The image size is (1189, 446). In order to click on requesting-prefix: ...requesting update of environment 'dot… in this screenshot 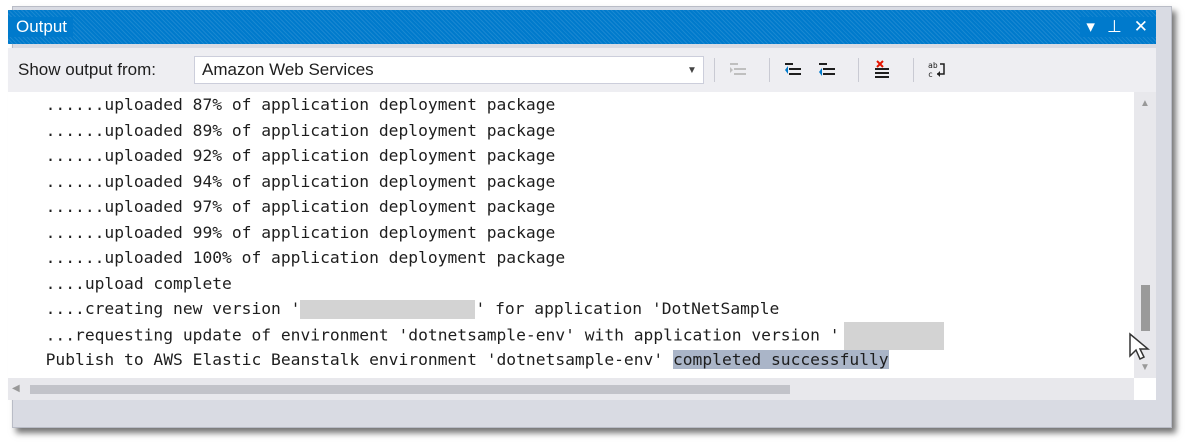, I will do `click(433, 334)`.